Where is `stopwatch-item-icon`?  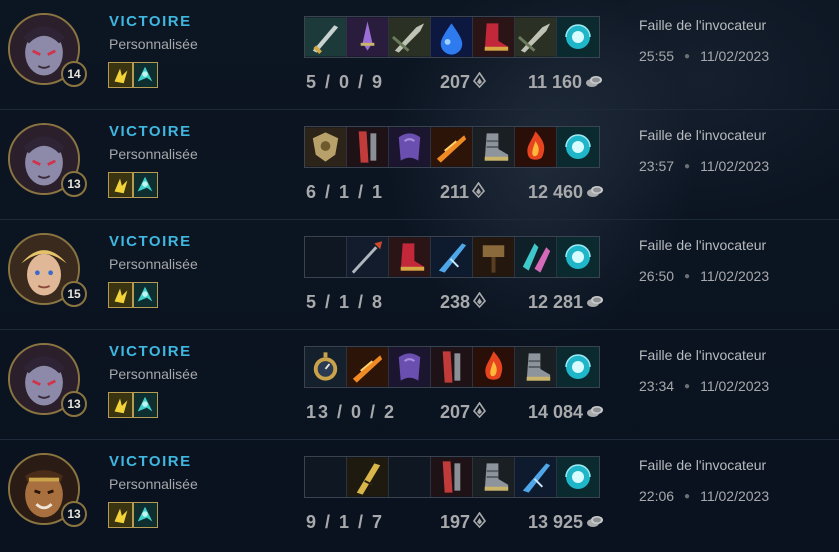
stopwatch-item-icon is located at coordinates (326, 367).